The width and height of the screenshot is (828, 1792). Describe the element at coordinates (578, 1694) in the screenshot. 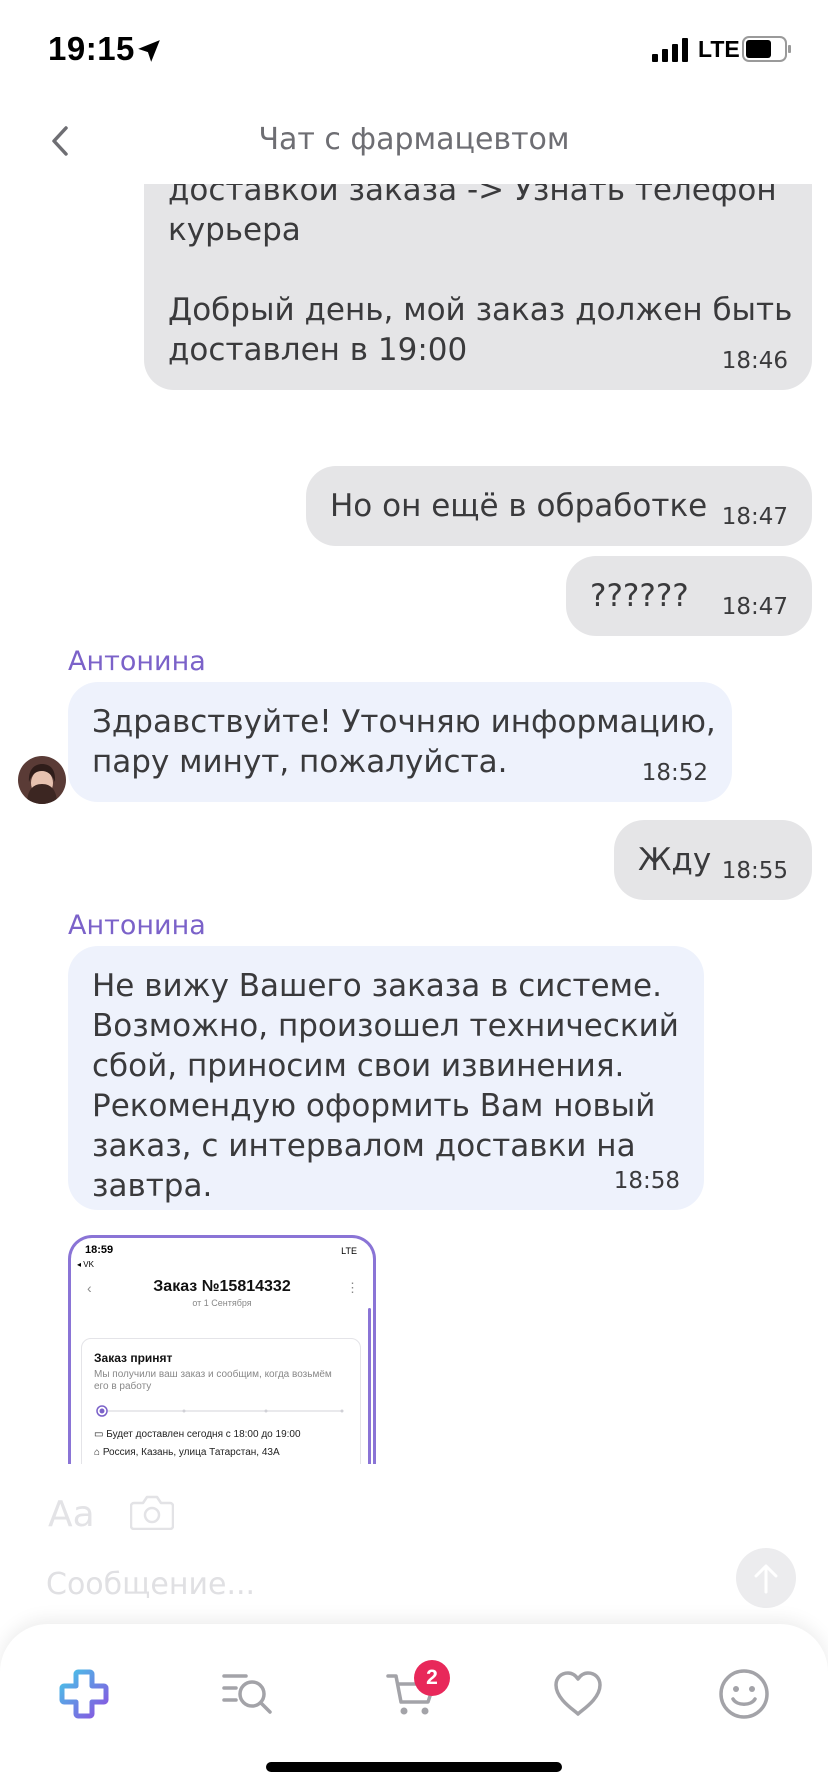

I see `tab-favorites` at that location.